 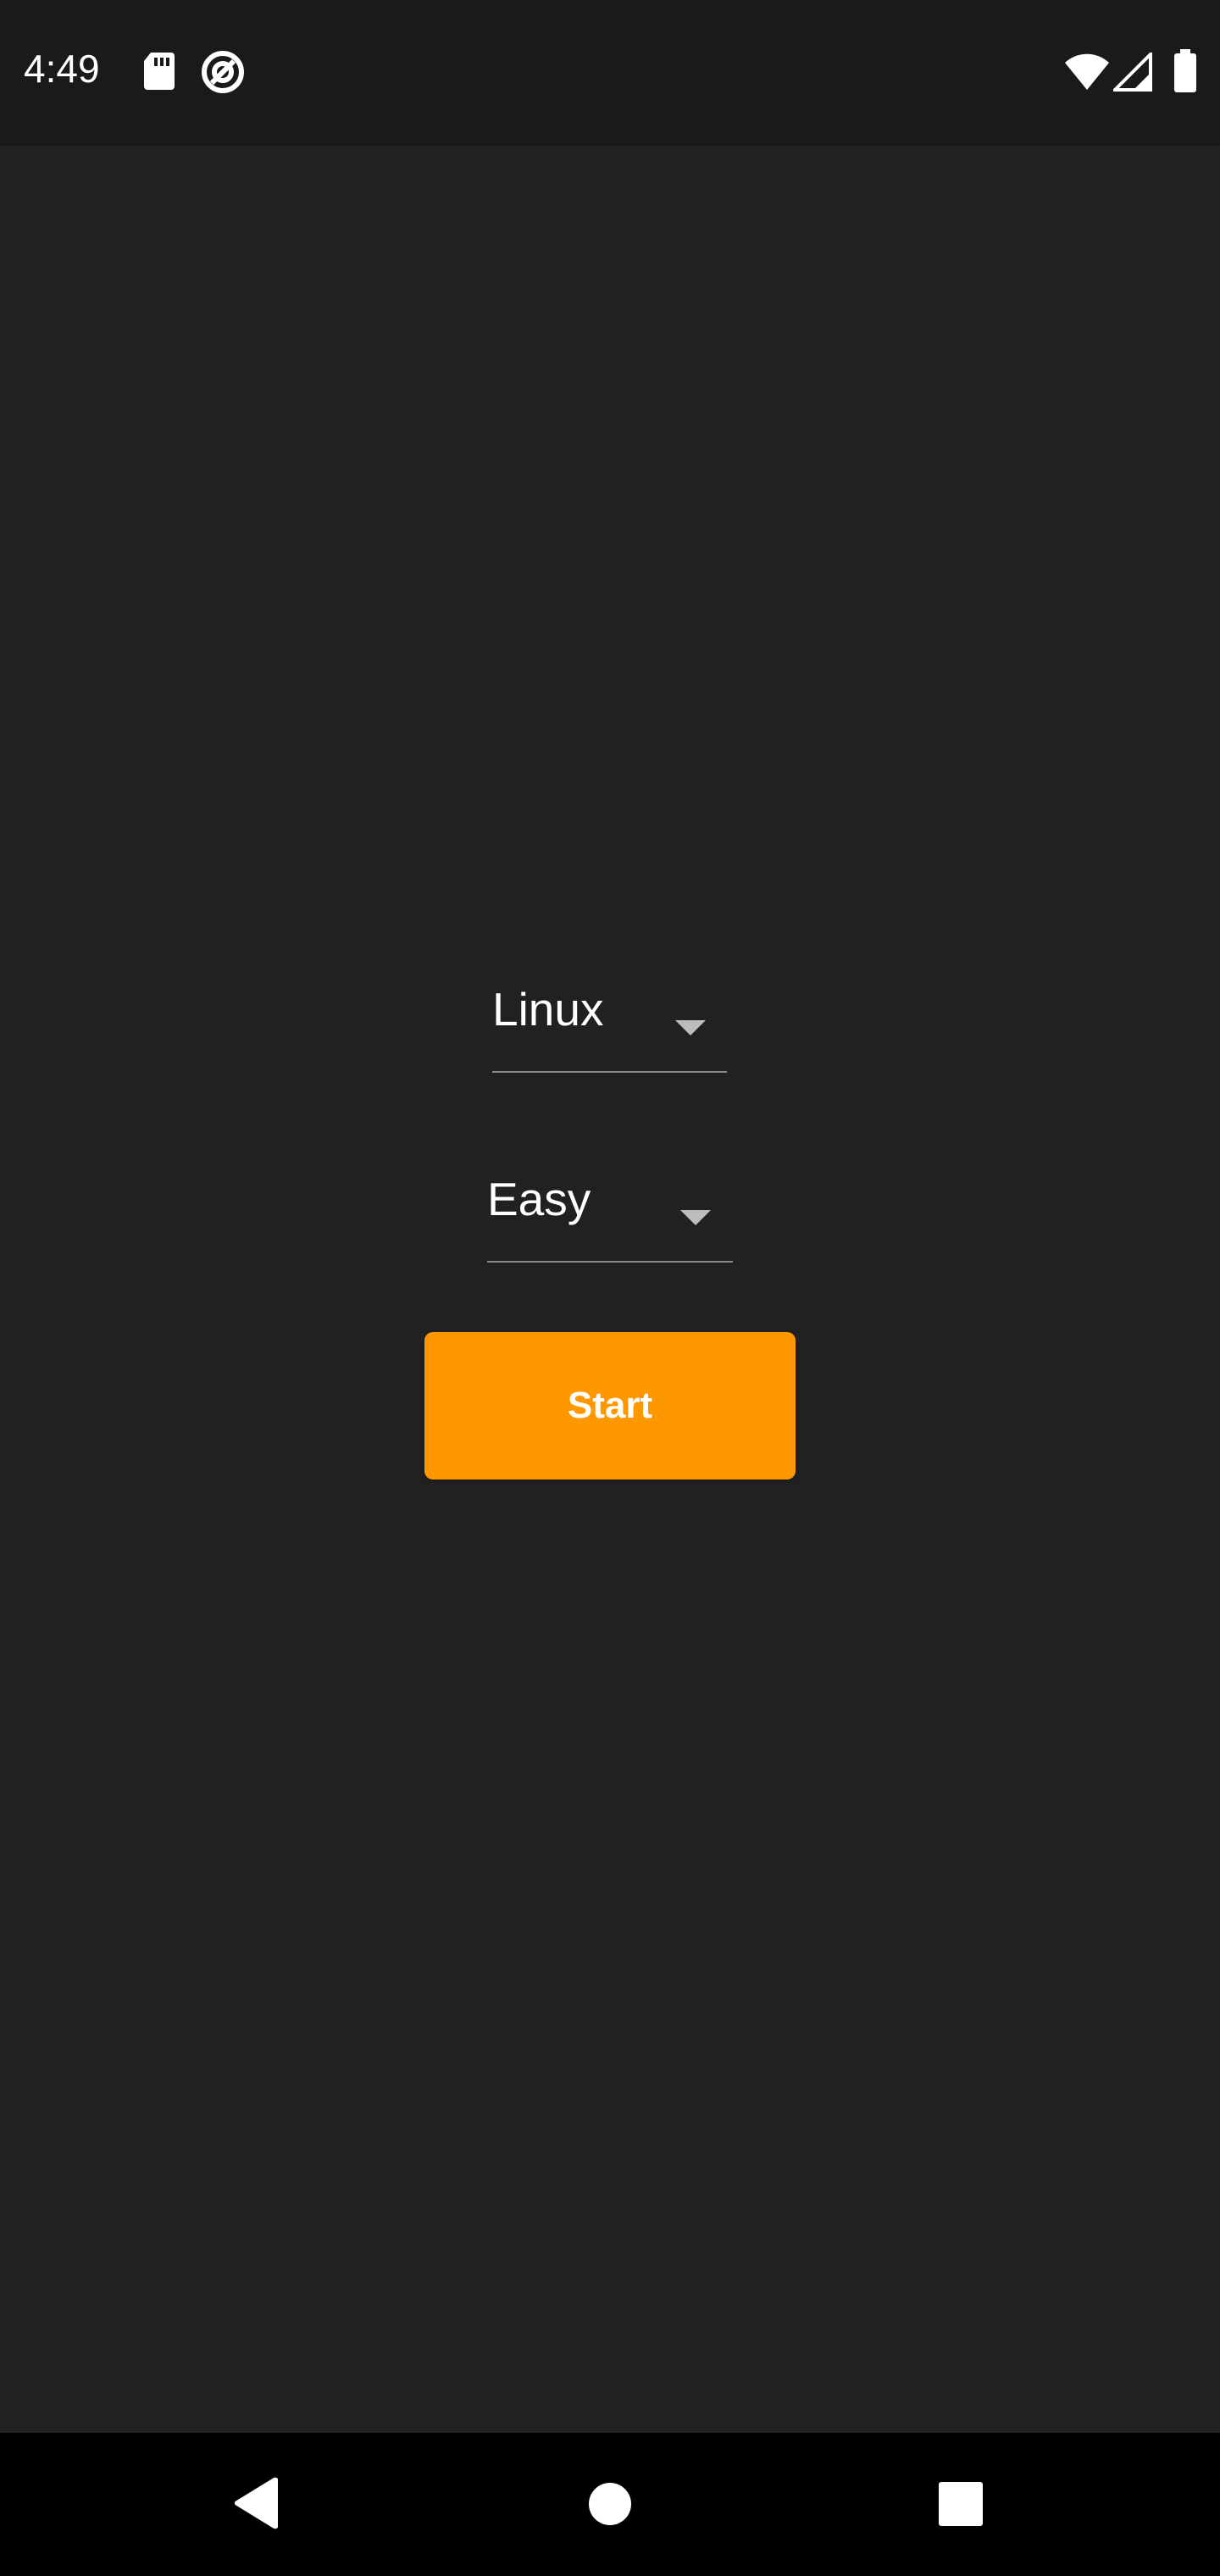 What do you see at coordinates (255, 2505) in the screenshot?
I see `back-icon` at bounding box center [255, 2505].